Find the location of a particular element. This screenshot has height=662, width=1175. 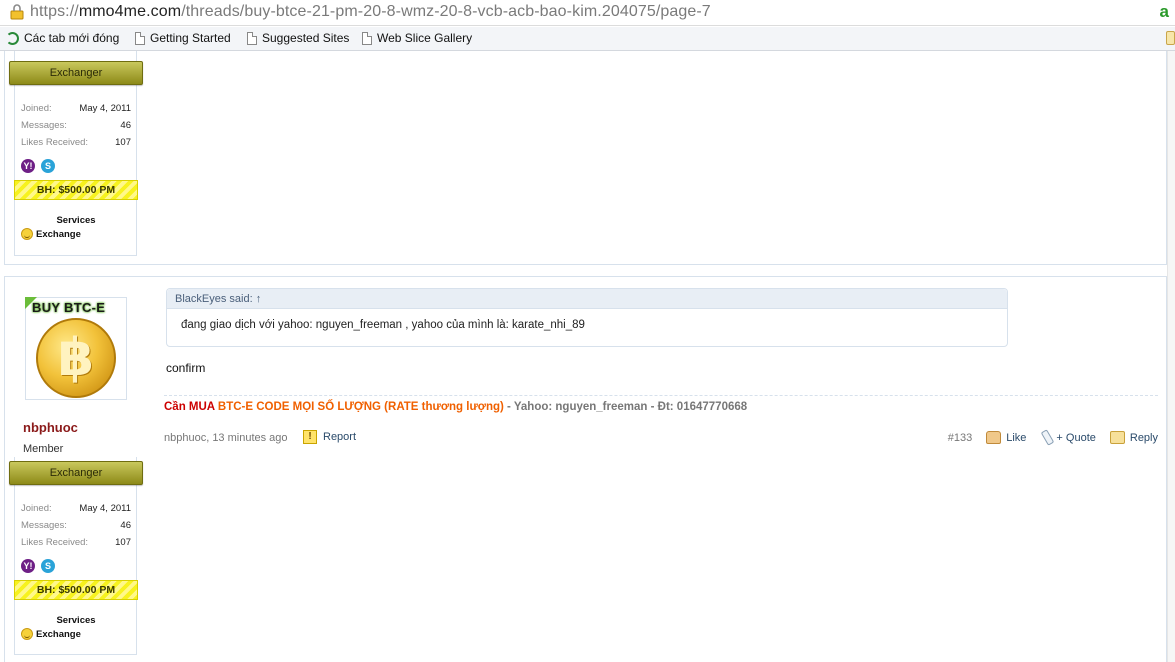

thumbs-up-icon is located at coordinates (994, 437).